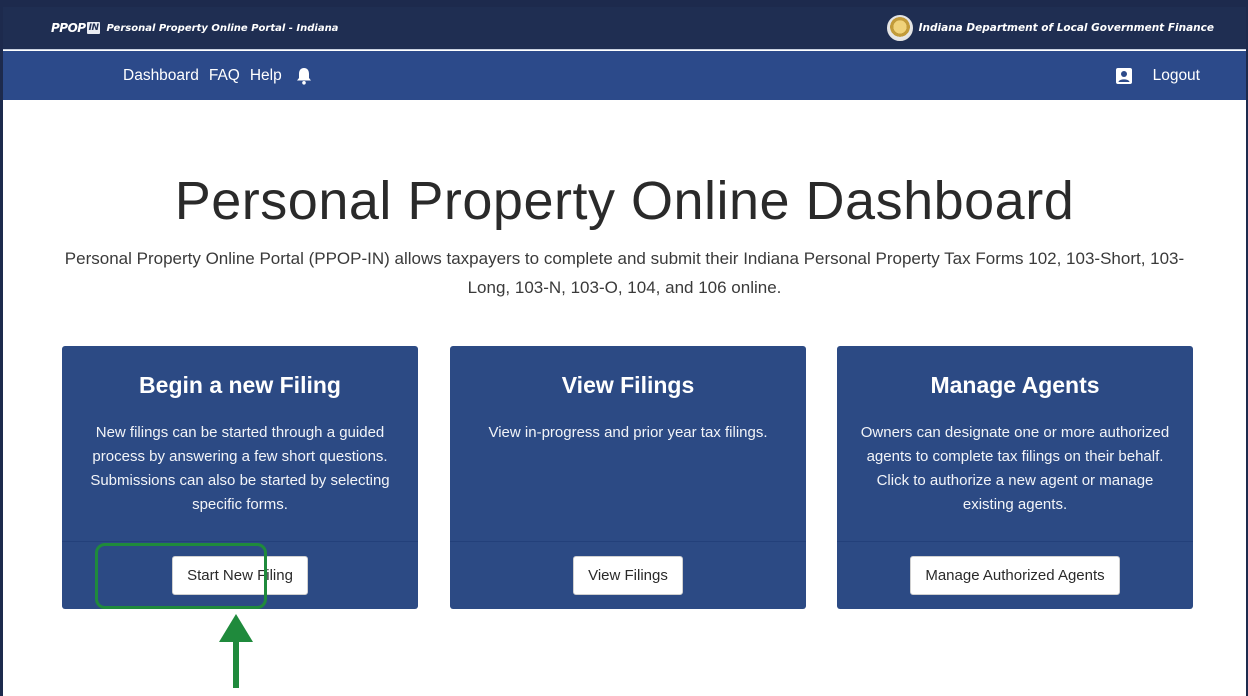  Describe the element at coordinates (304, 76) in the screenshot. I see `bell-icon` at that location.